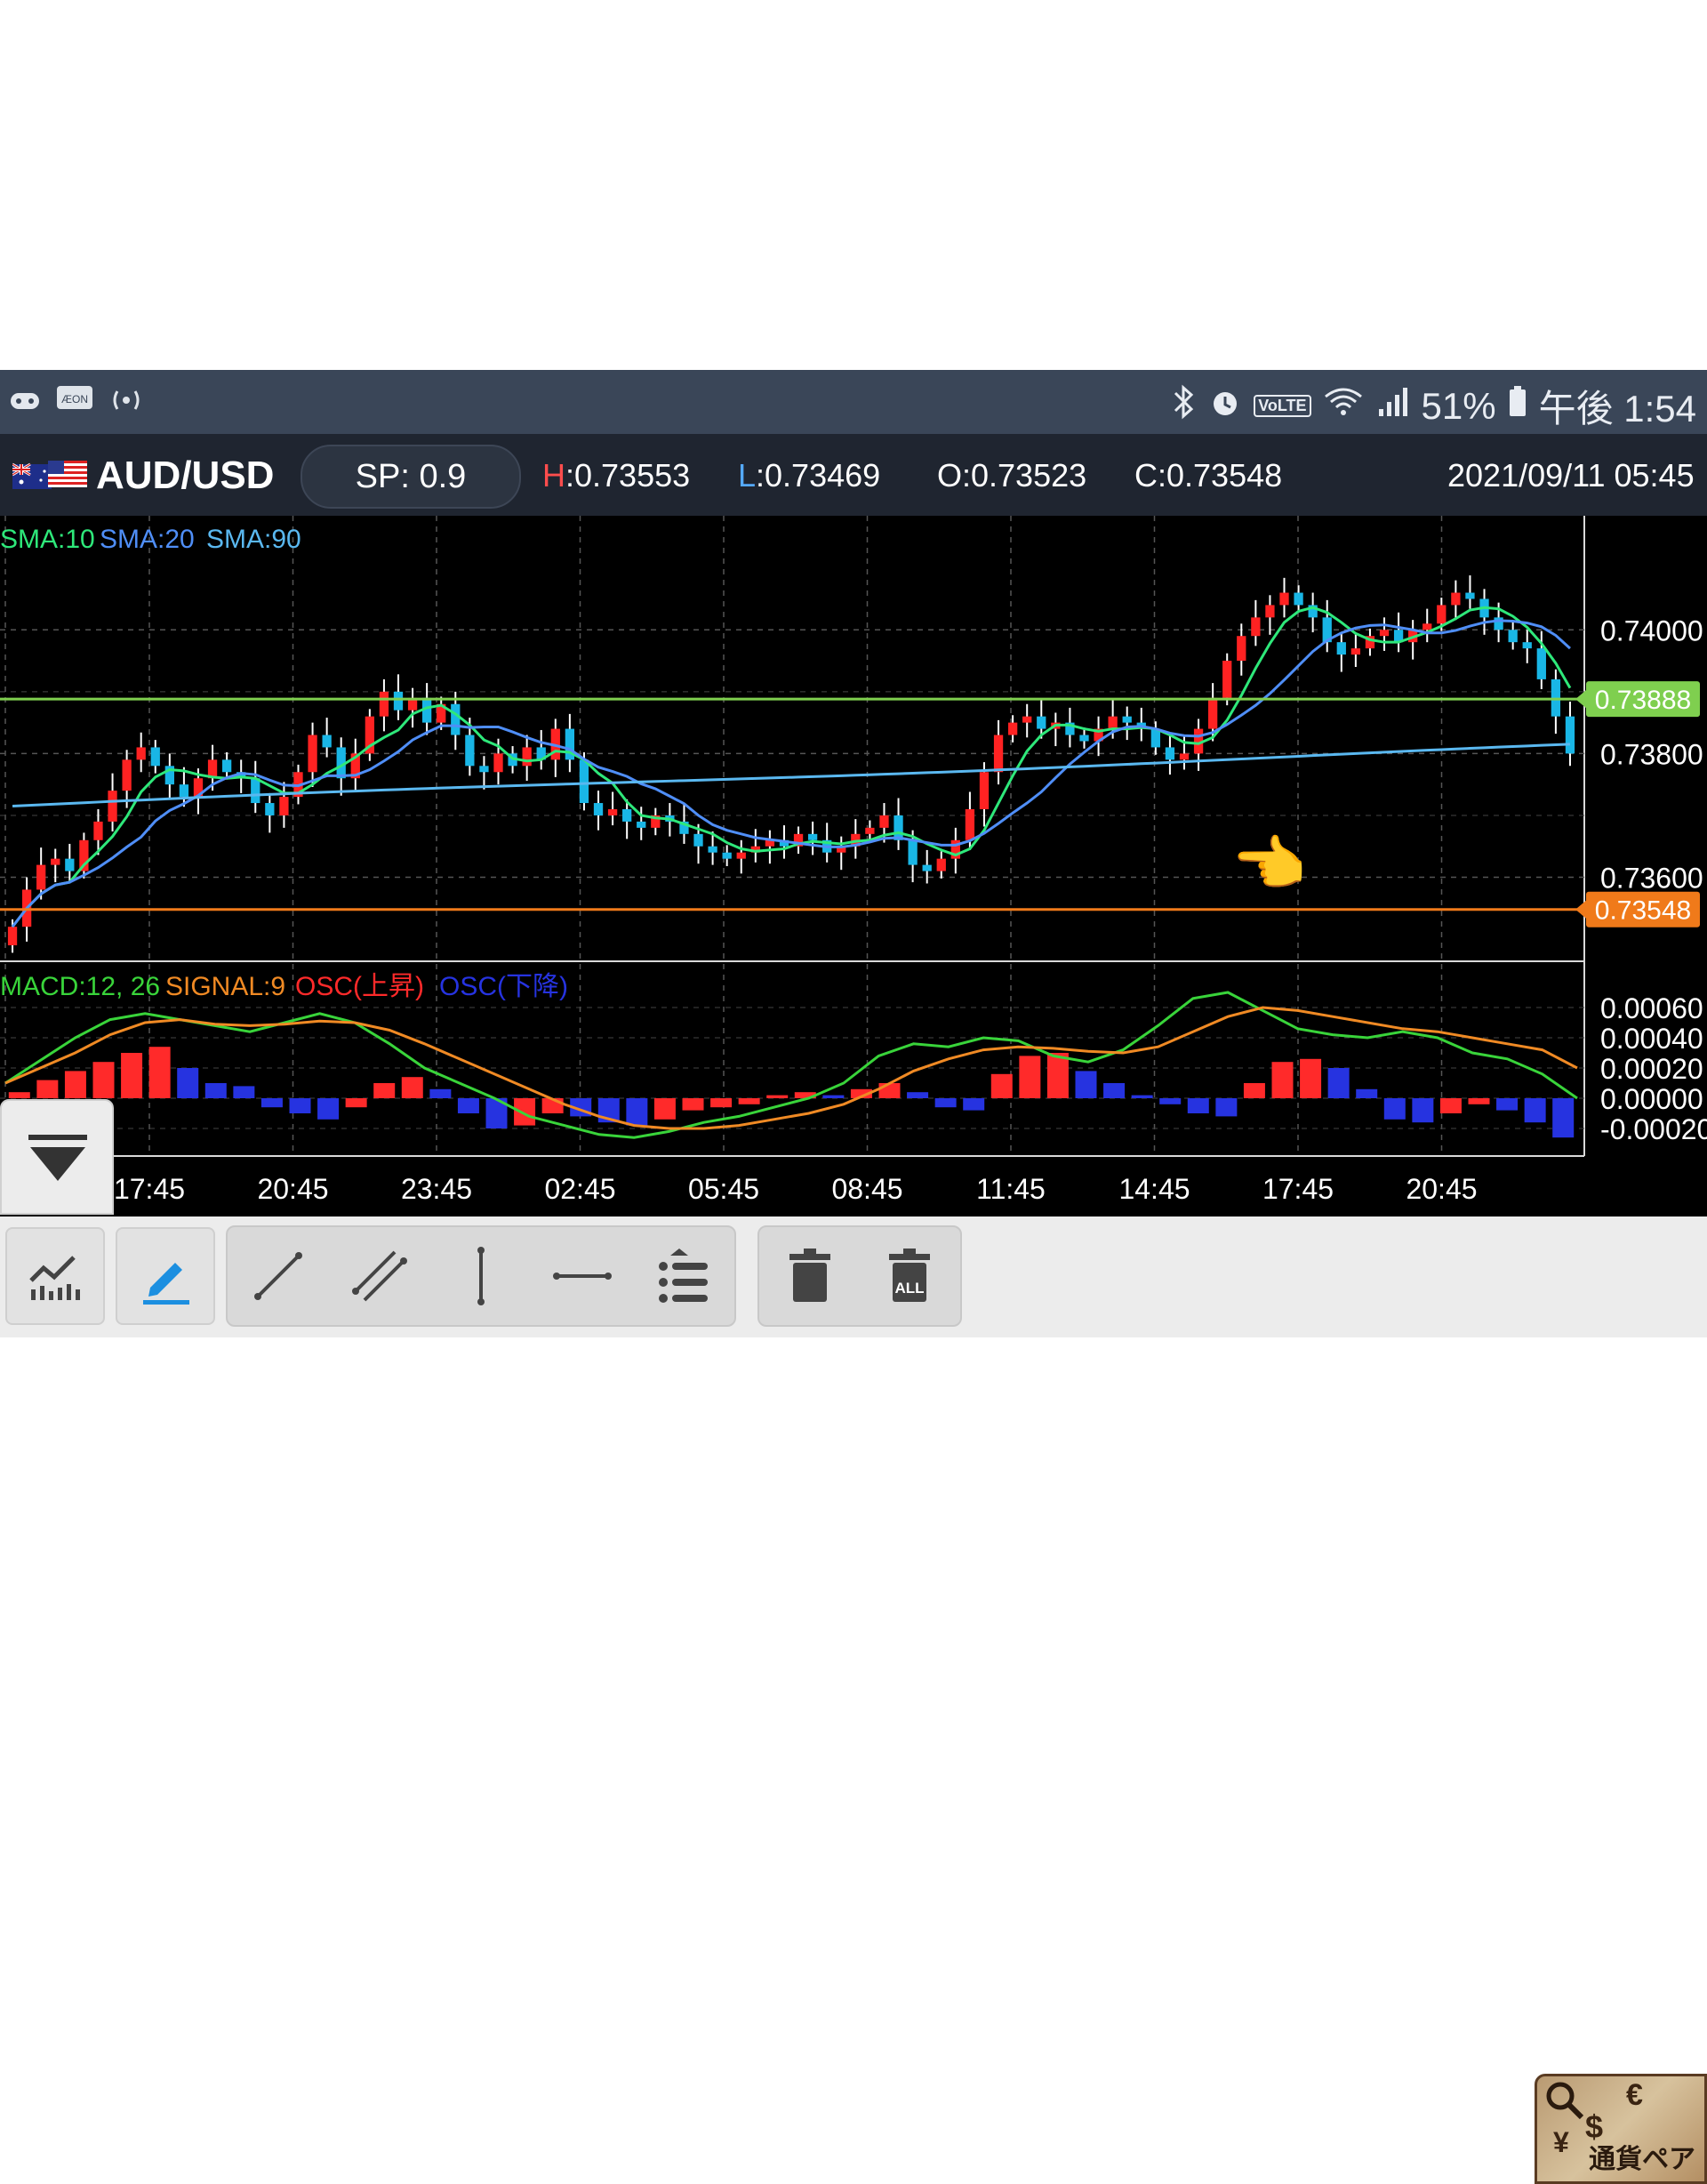 The image size is (1707, 2184). I want to click on magnifier-icon, so click(1565, 2101).